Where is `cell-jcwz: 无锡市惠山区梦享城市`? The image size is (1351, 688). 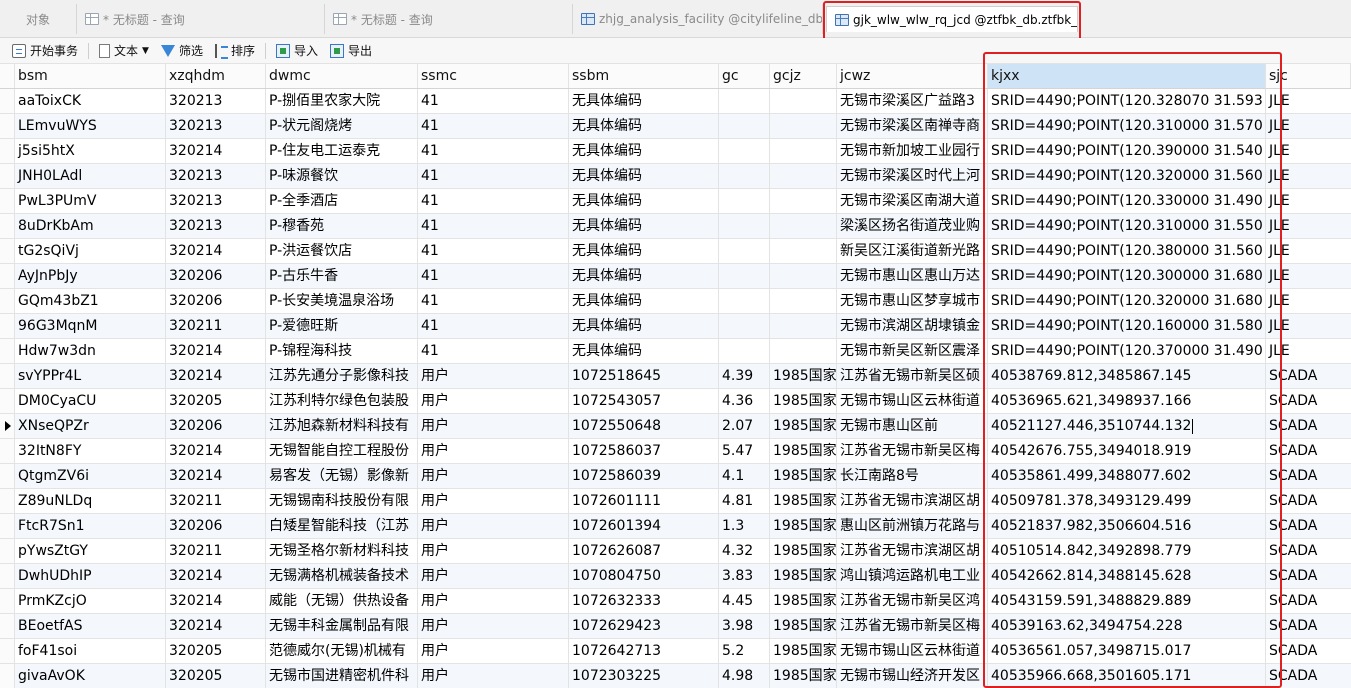 cell-jcwz: 无锡市惠山区梦享城市 is located at coordinates (912, 301).